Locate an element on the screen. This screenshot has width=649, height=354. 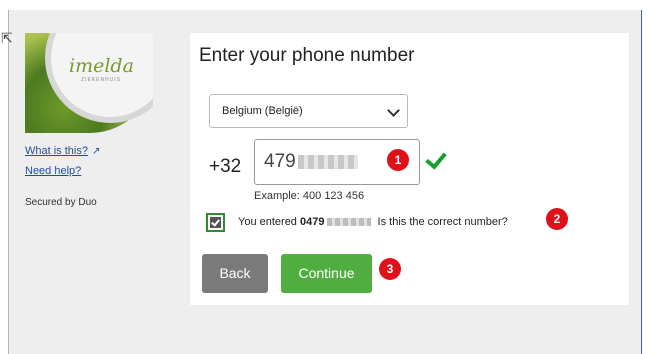
phone-number-value: 479 is located at coordinates (280, 161).